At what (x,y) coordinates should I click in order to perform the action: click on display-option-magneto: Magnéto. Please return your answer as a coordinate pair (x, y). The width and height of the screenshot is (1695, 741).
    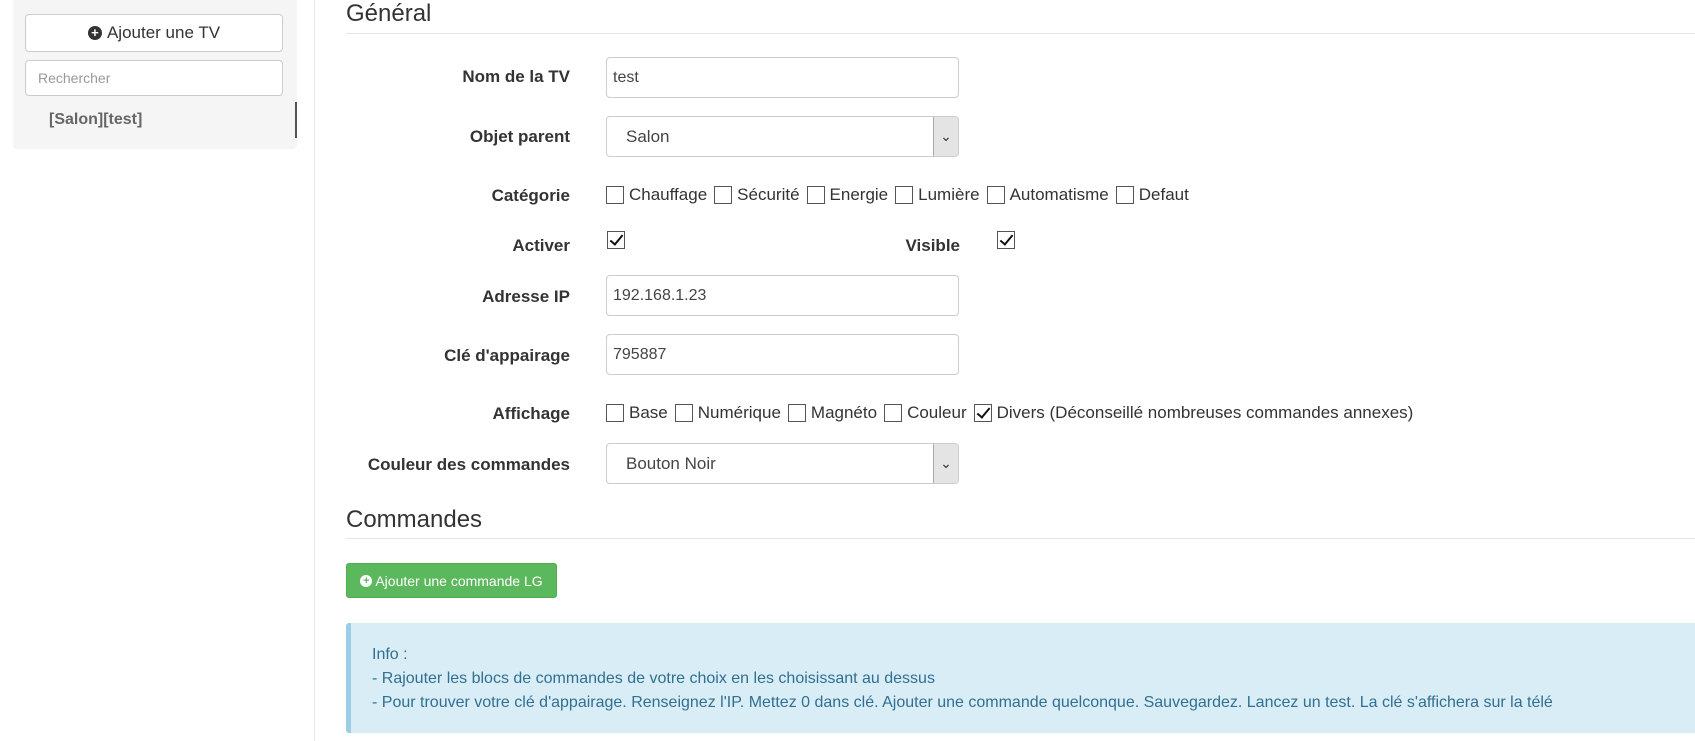
    Looking at the image, I should click on (832, 413).